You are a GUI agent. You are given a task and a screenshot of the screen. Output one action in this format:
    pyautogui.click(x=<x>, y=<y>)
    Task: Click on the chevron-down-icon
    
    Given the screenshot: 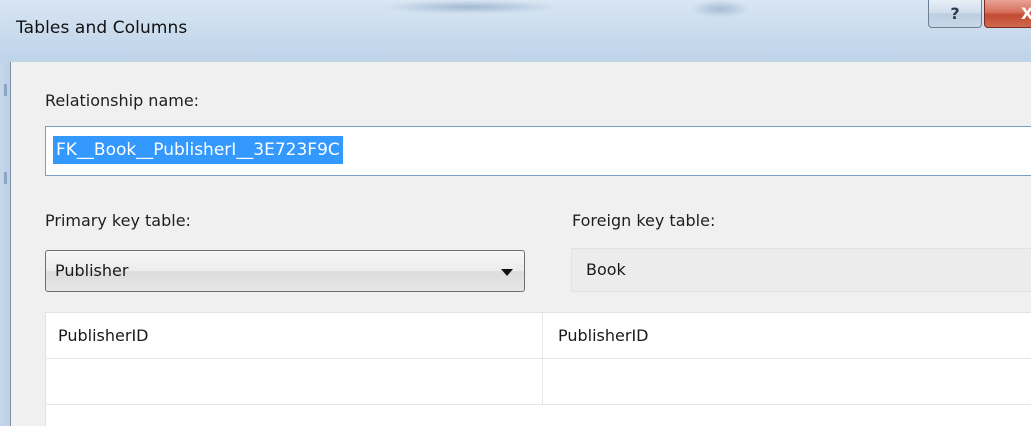 What is the action you would take?
    pyautogui.click(x=507, y=272)
    